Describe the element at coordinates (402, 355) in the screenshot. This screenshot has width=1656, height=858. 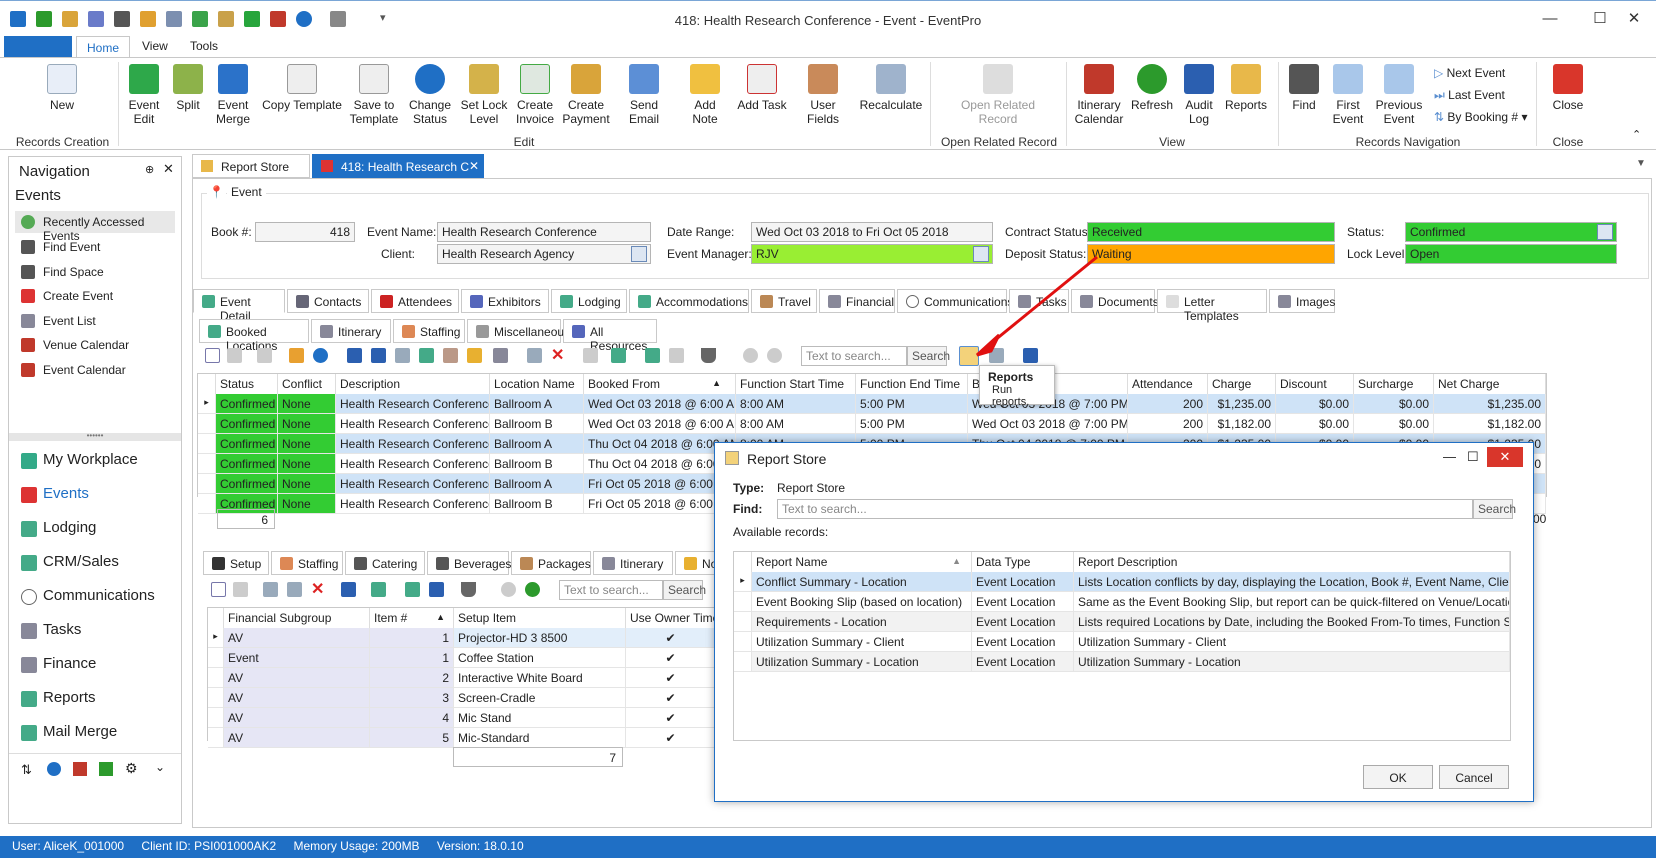
I see `merge-icon` at that location.